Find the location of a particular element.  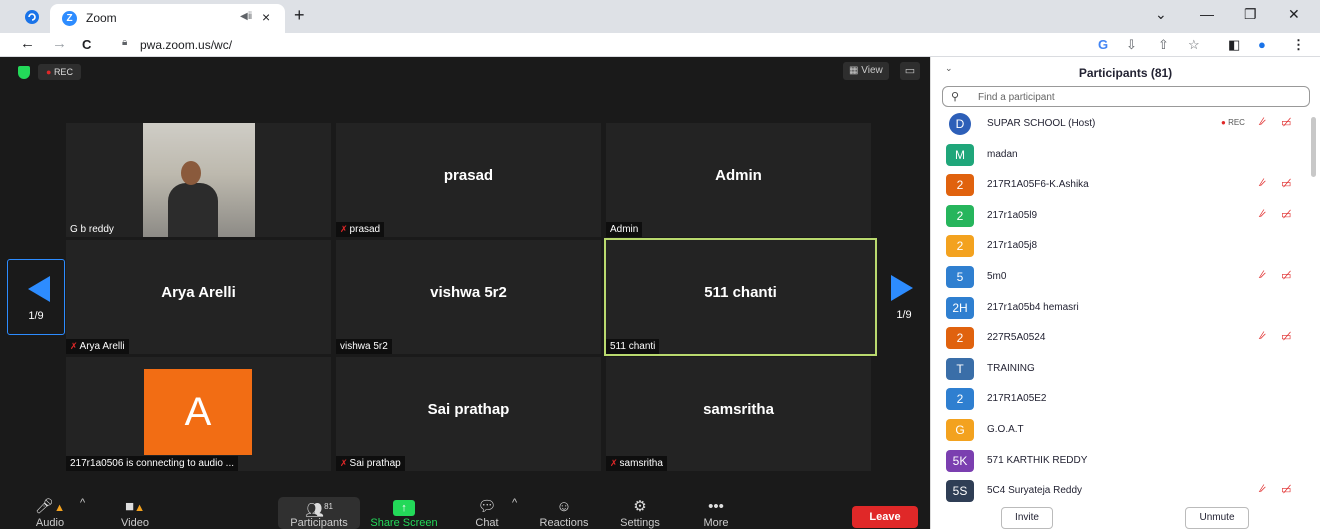

video-tile: Admin Admin is located at coordinates (738, 180).